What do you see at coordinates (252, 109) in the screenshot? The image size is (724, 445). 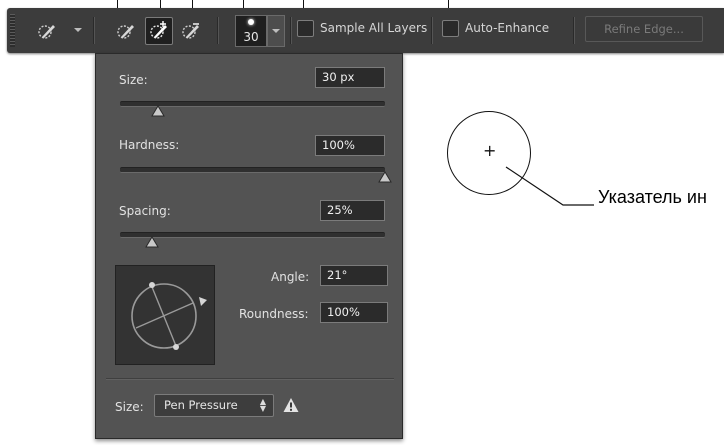 I see `size-slider` at bounding box center [252, 109].